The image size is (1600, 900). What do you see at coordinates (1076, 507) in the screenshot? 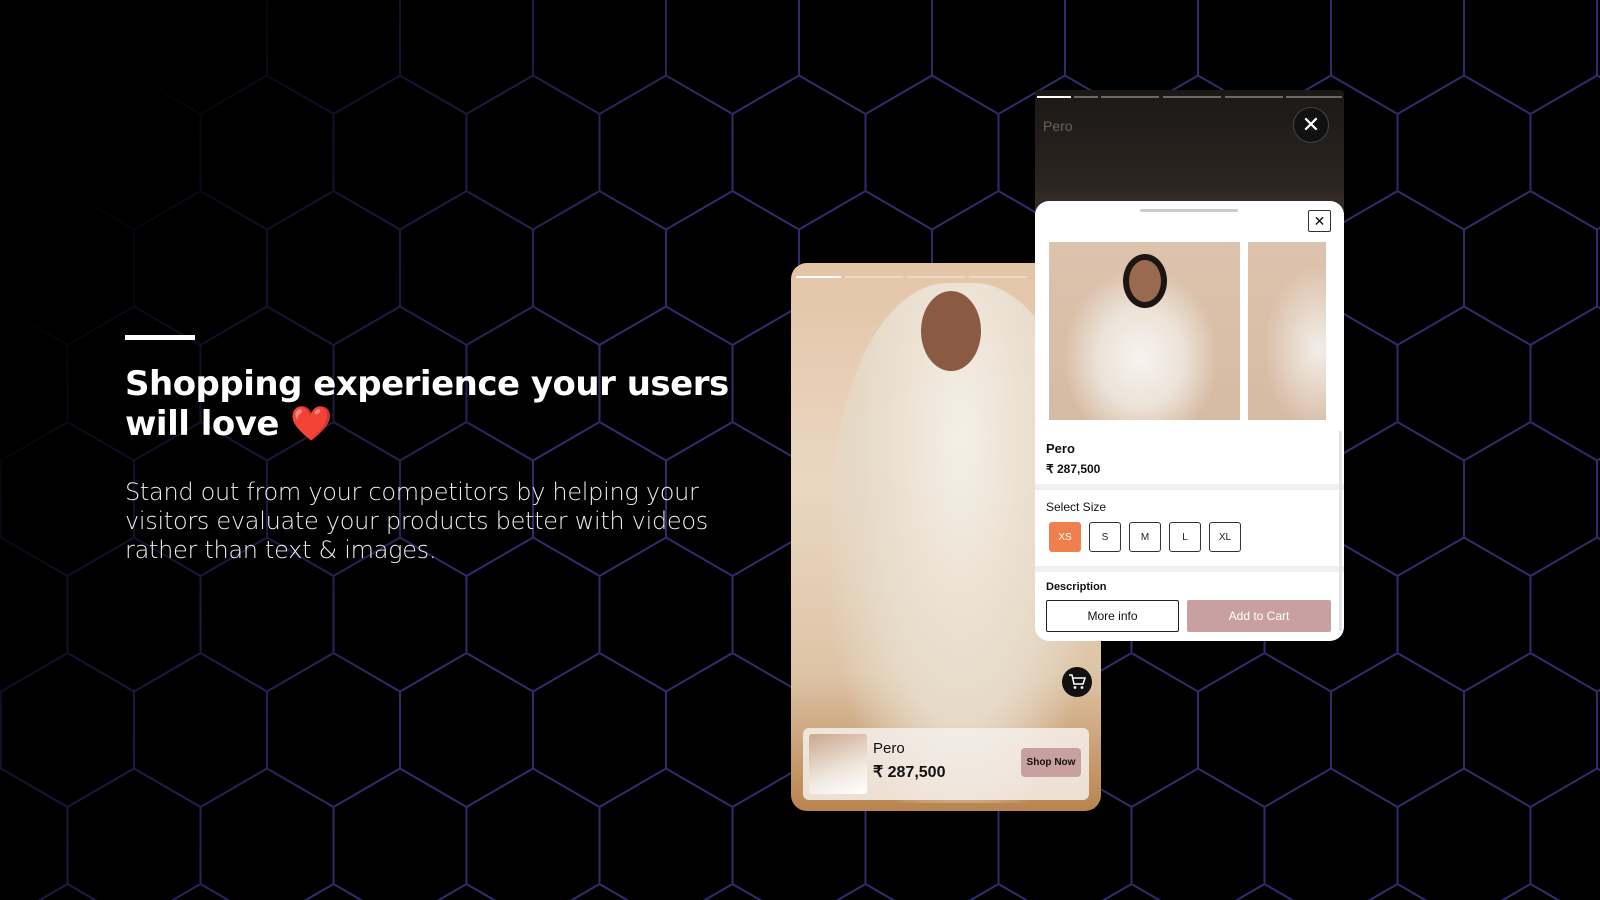
I see `select-size-label: Select Size` at bounding box center [1076, 507].